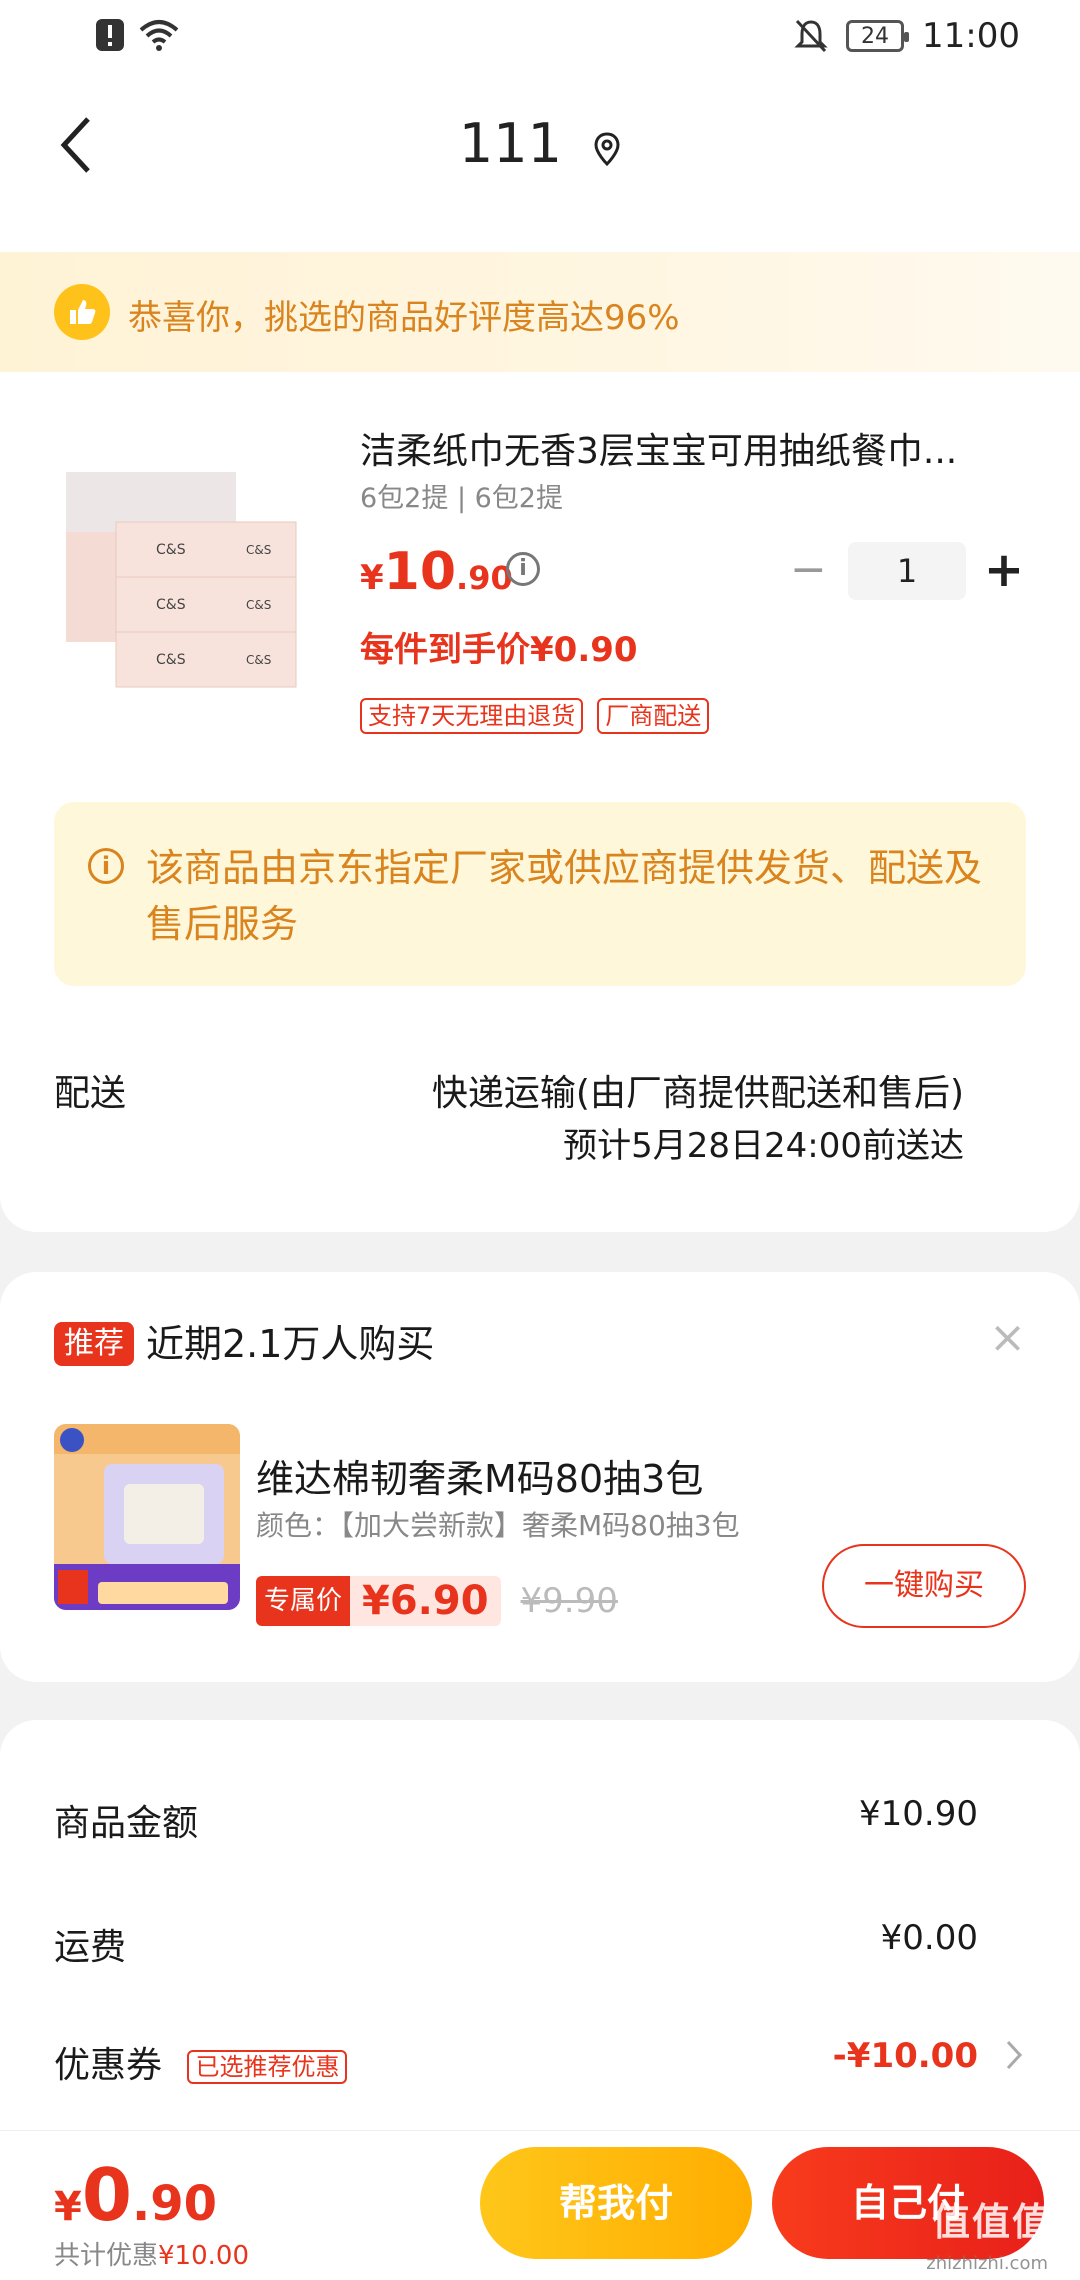  Describe the element at coordinates (420, 572) in the screenshot. I see `price-integer: 10` at that location.